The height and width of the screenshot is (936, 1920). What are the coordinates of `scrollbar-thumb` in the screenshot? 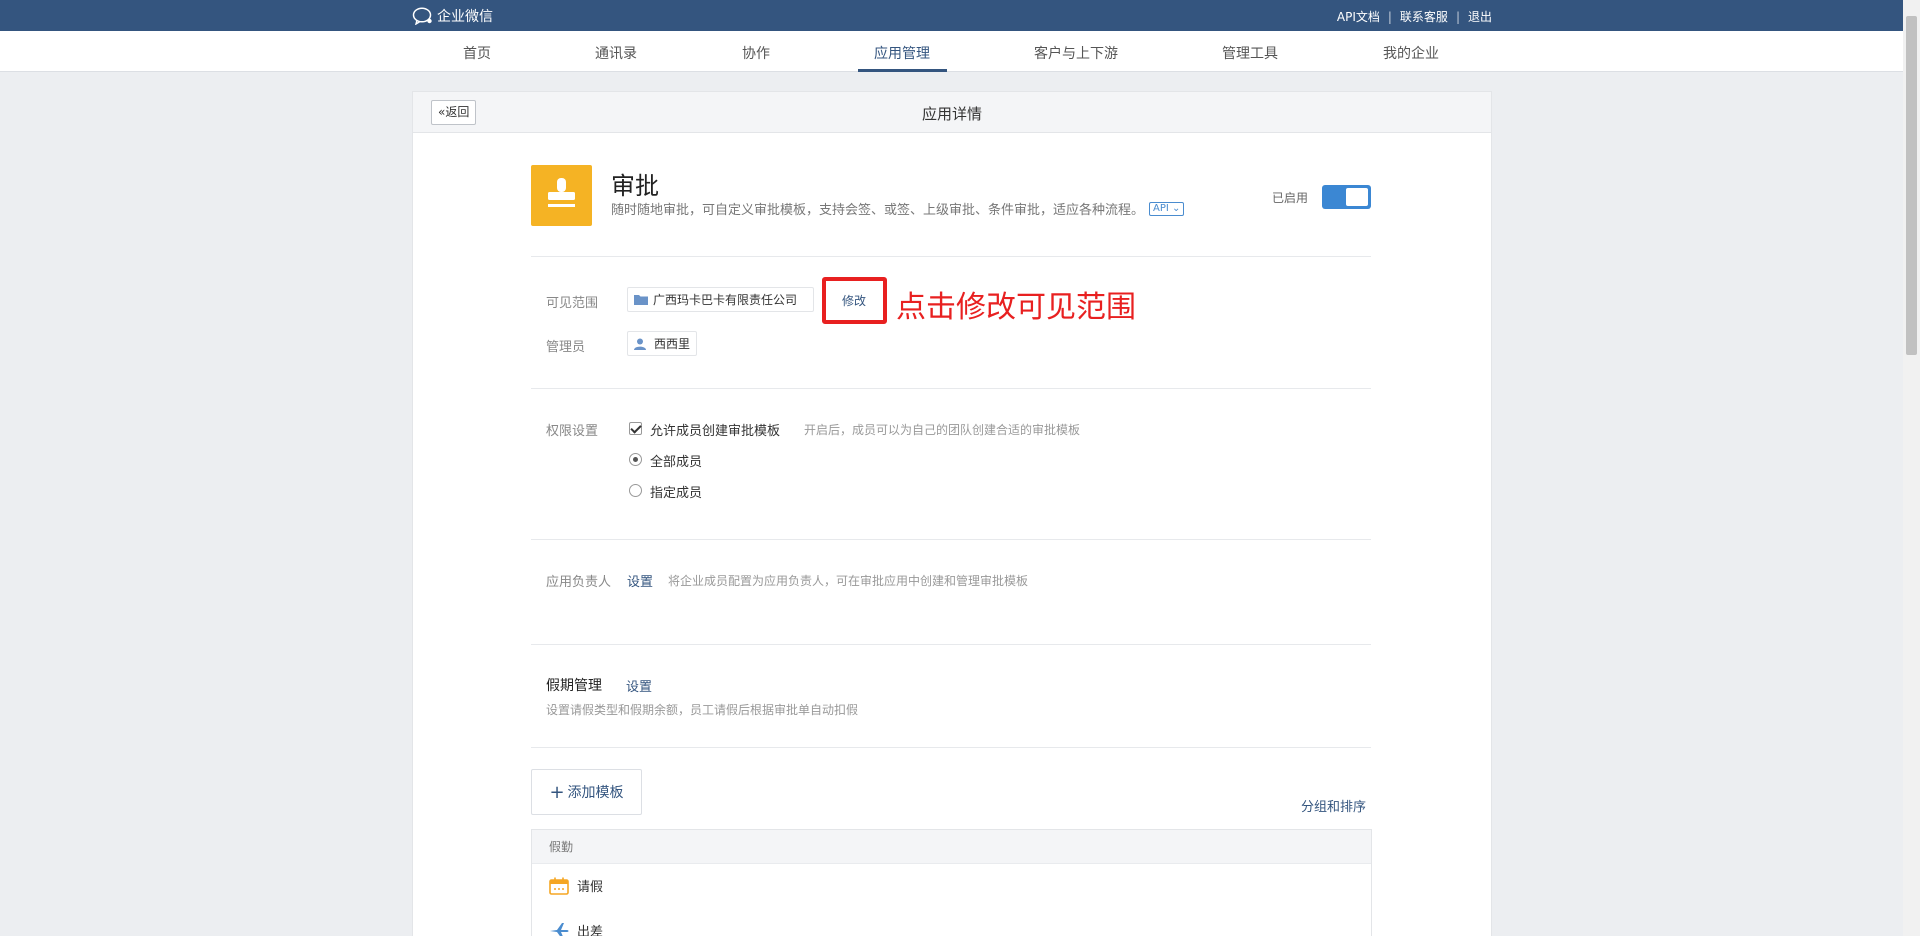 It's located at (1911, 185).